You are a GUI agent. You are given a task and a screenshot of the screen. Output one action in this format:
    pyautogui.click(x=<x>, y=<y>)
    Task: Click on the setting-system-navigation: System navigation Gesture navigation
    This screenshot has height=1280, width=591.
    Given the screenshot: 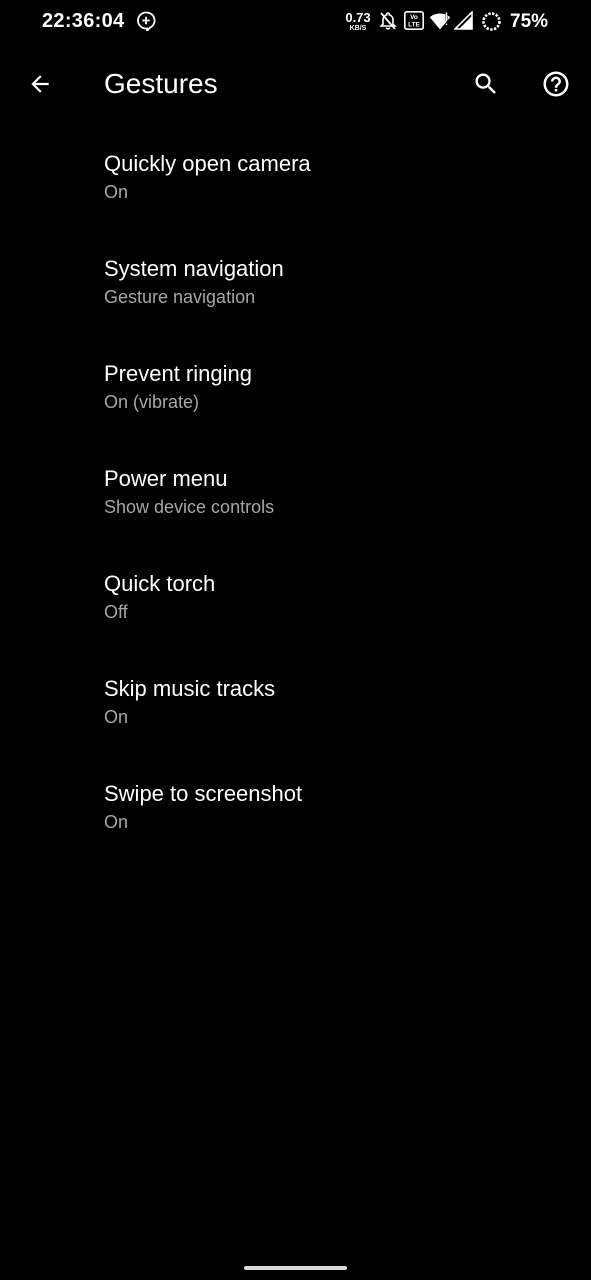 What is the action you would take?
    pyautogui.click(x=295, y=286)
    